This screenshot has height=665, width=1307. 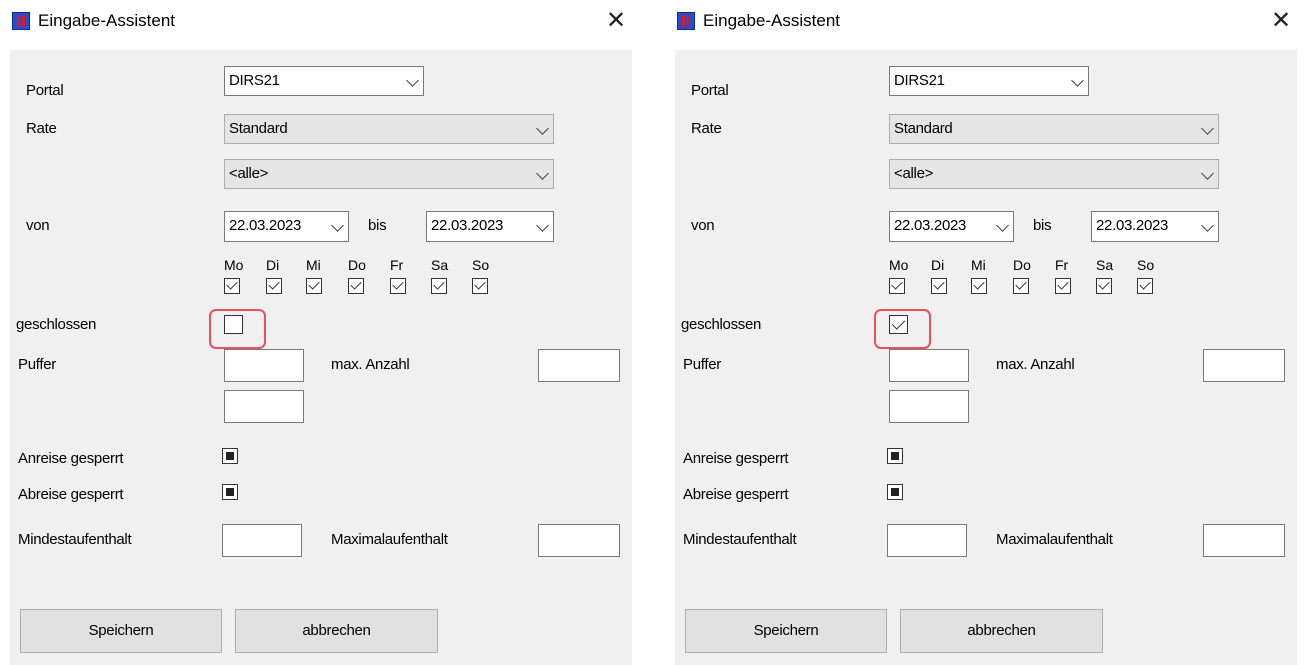 I want to click on von-label: von, so click(x=703, y=225).